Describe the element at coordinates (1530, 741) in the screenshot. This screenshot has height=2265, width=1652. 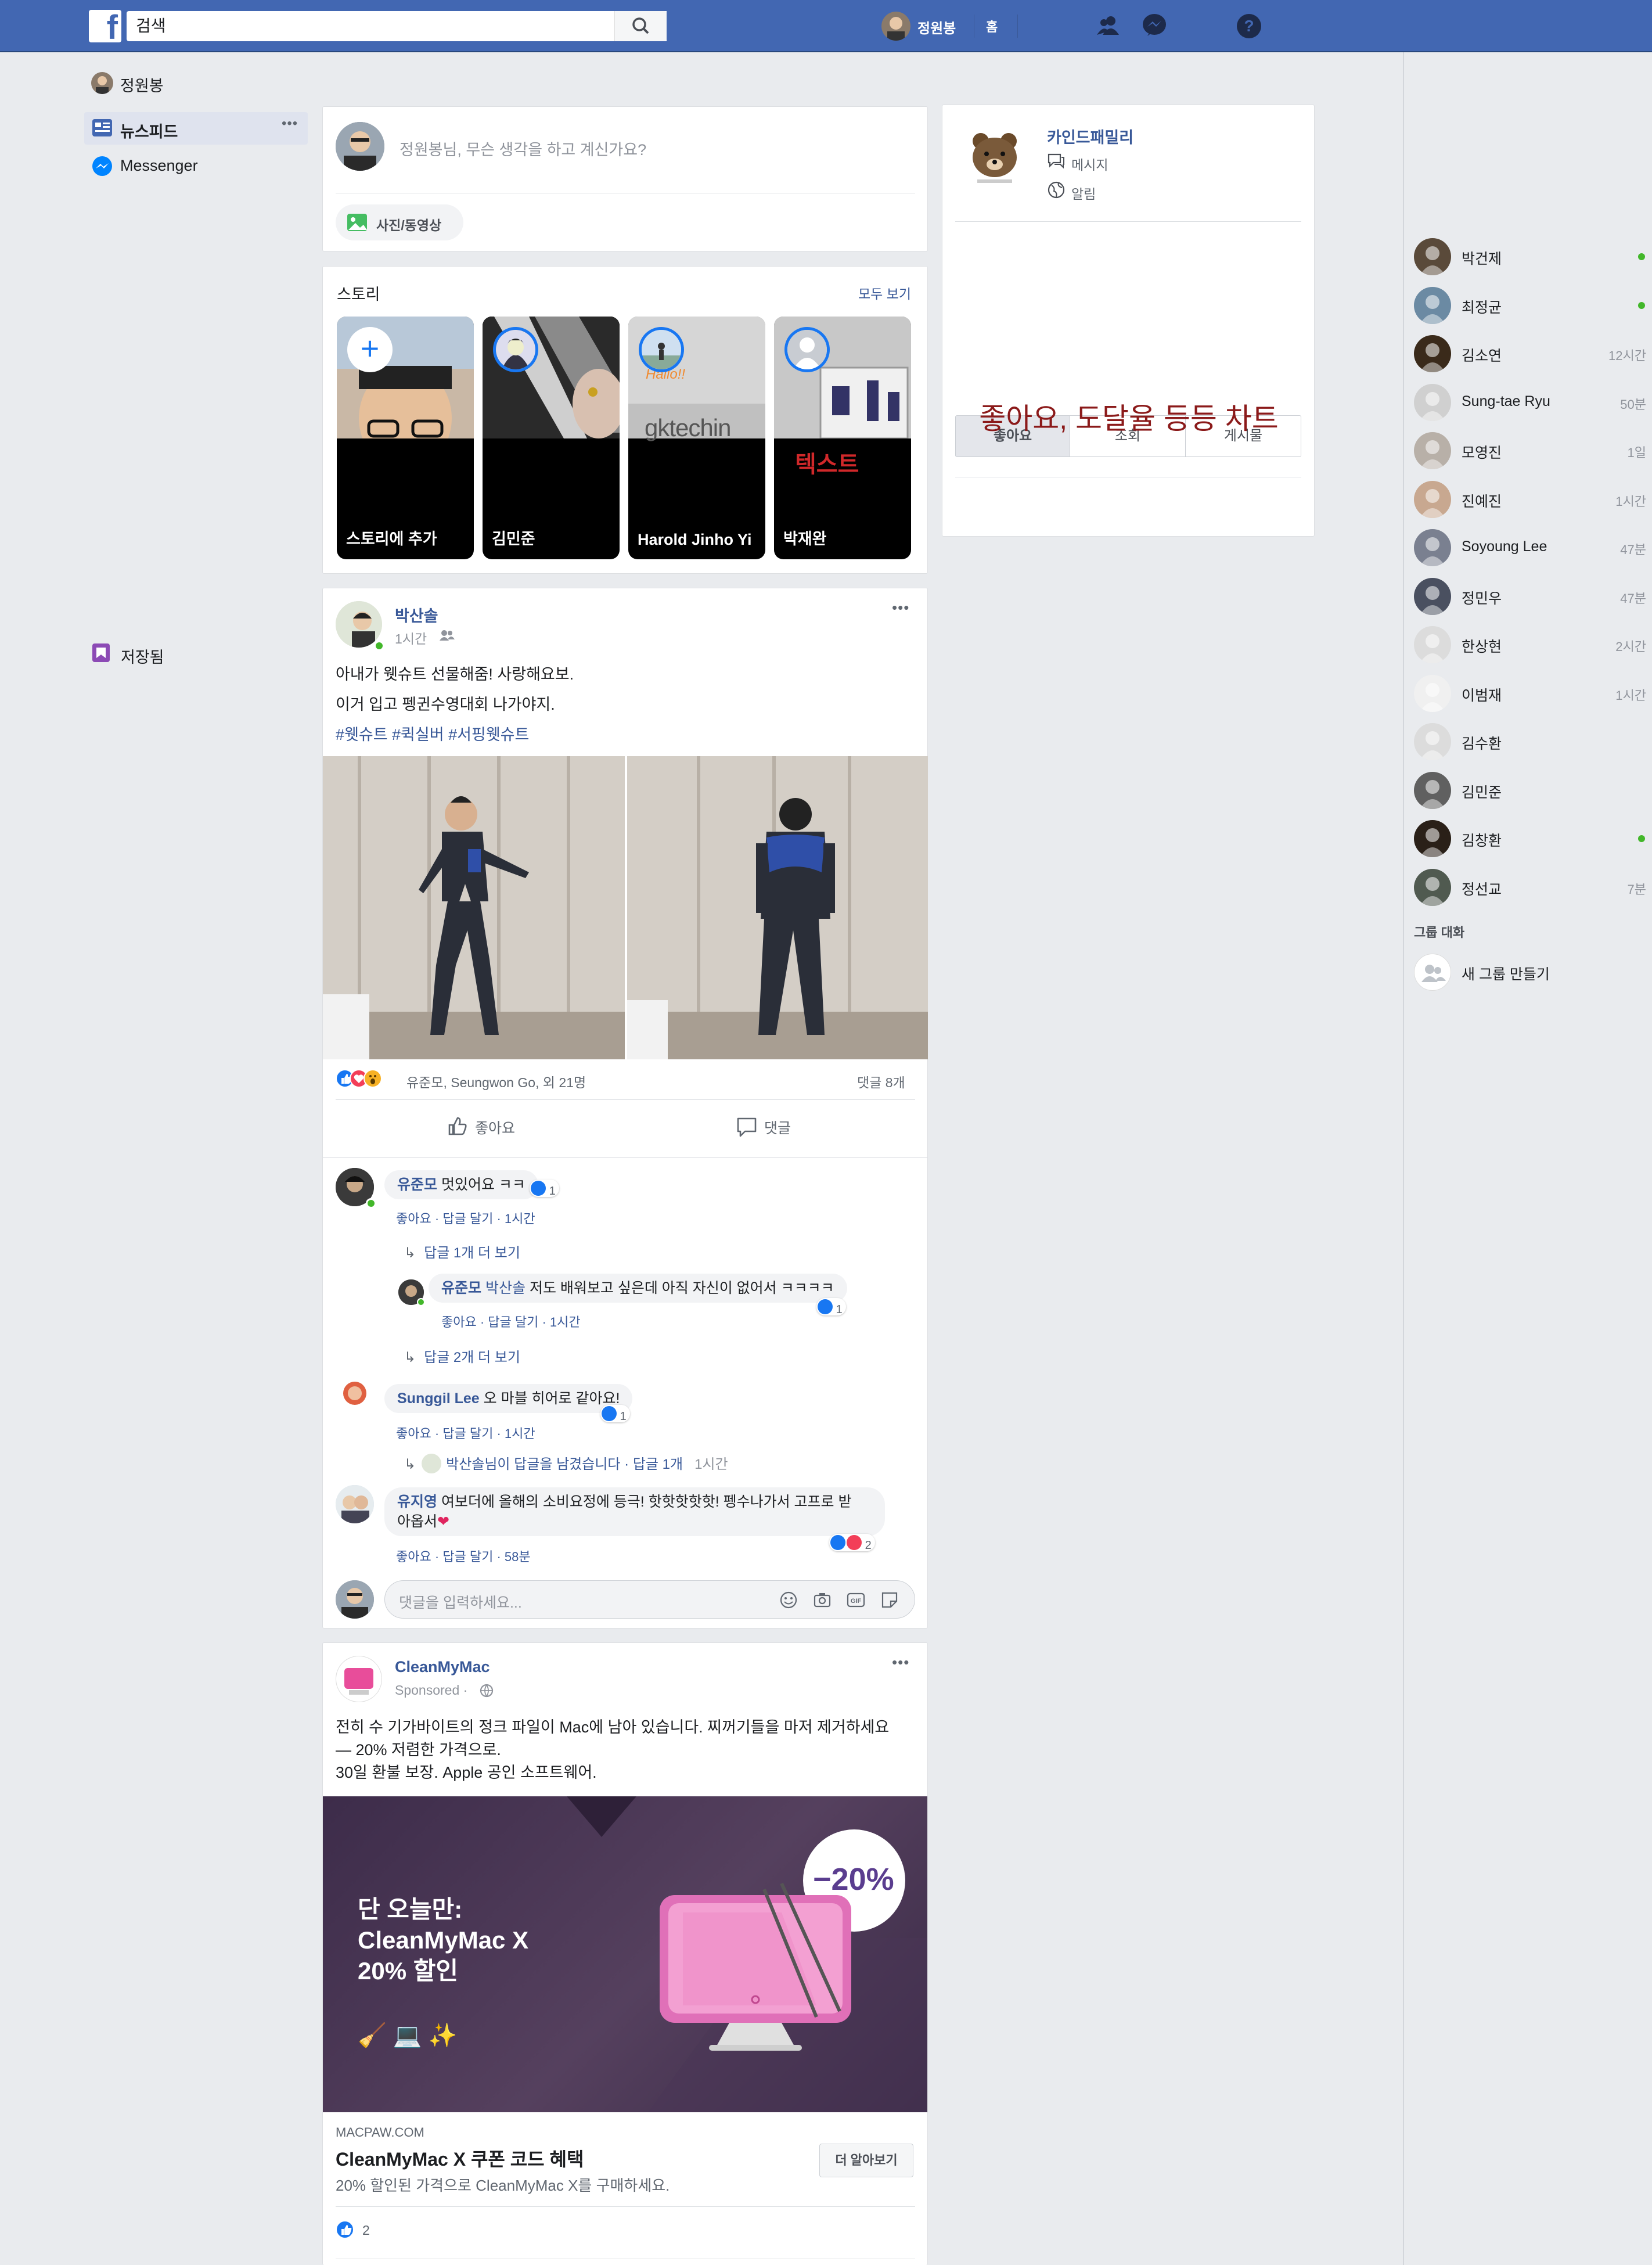
I see `chat-contact: 김수환` at that location.